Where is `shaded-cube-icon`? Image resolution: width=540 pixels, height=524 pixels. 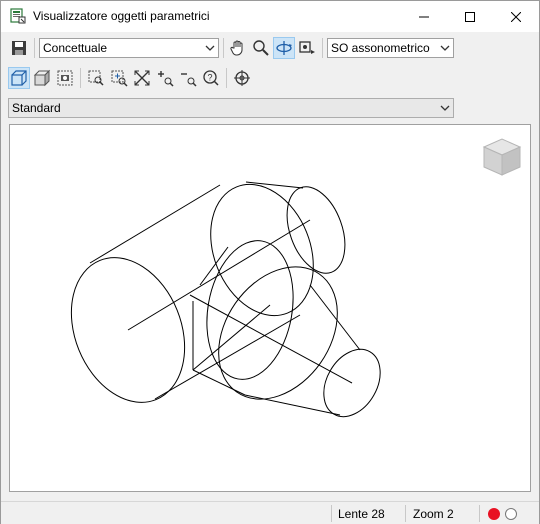 shaded-cube-icon is located at coordinates (42, 78).